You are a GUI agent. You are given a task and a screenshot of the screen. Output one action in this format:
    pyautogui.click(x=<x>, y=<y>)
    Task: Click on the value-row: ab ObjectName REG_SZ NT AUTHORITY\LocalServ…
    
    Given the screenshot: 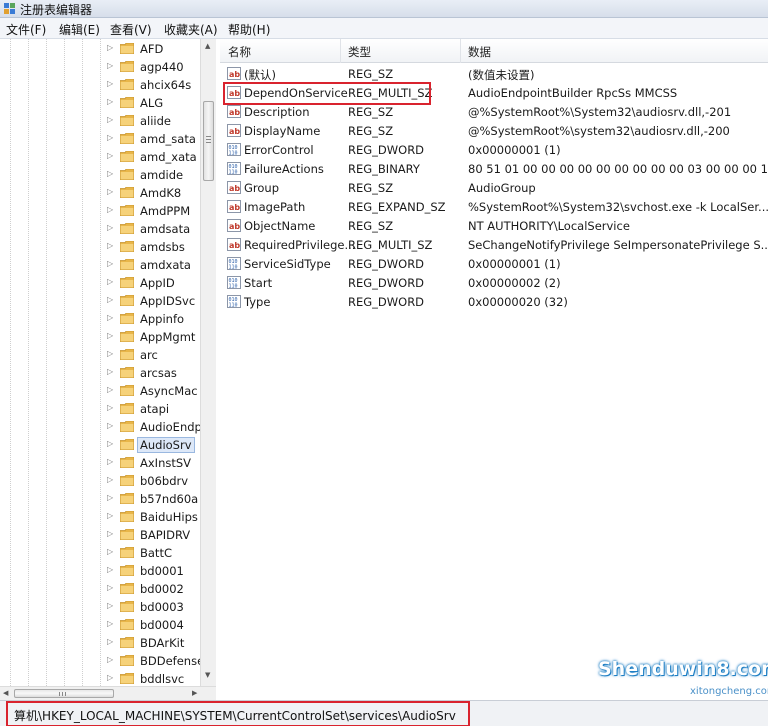 What is the action you would take?
    pyautogui.click(x=494, y=225)
    